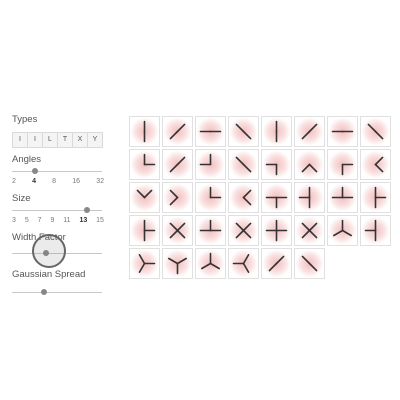  I want to click on size-tick-2: 7, so click(39, 220).